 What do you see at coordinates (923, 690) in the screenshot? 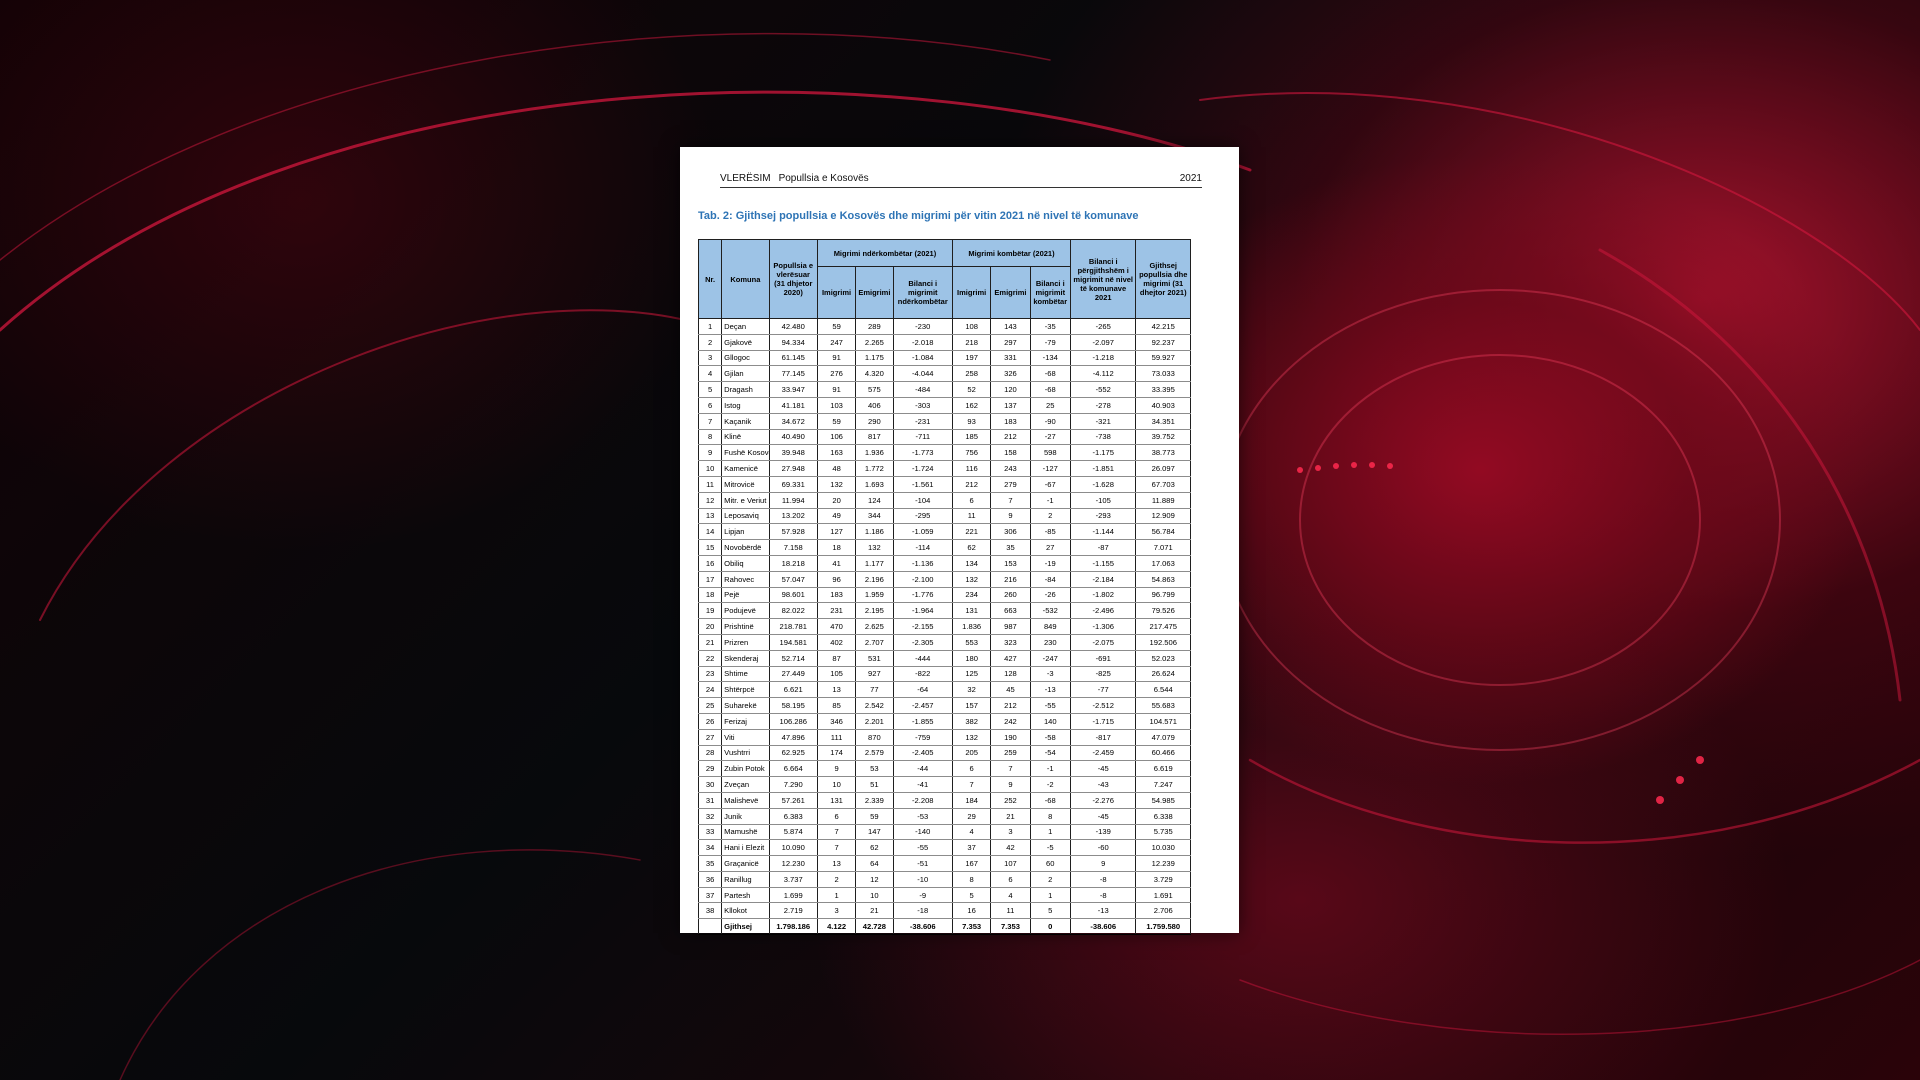
I see `cell-balance-international: -64` at bounding box center [923, 690].